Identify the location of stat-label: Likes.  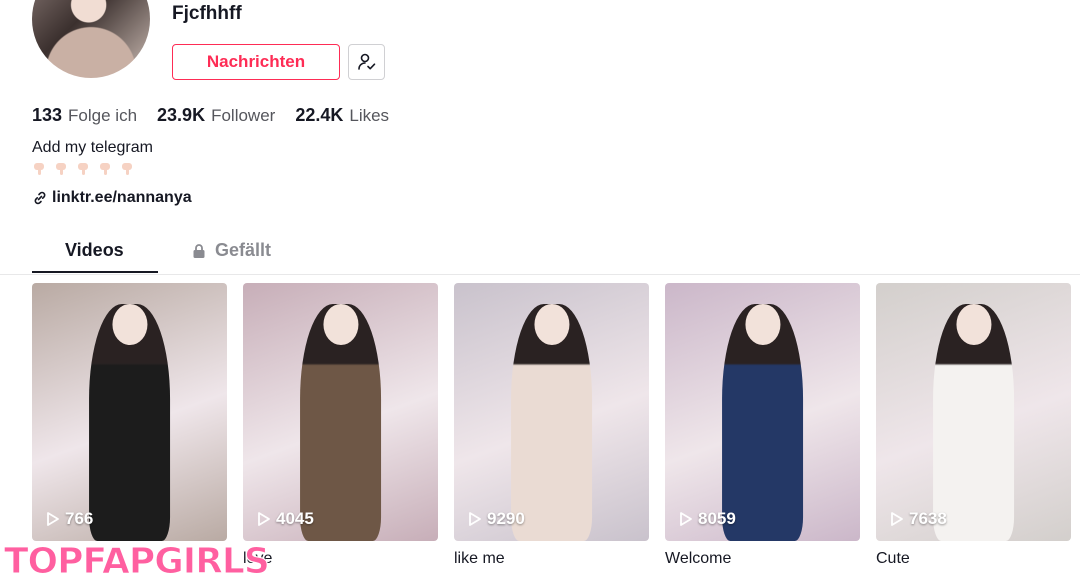
(369, 115).